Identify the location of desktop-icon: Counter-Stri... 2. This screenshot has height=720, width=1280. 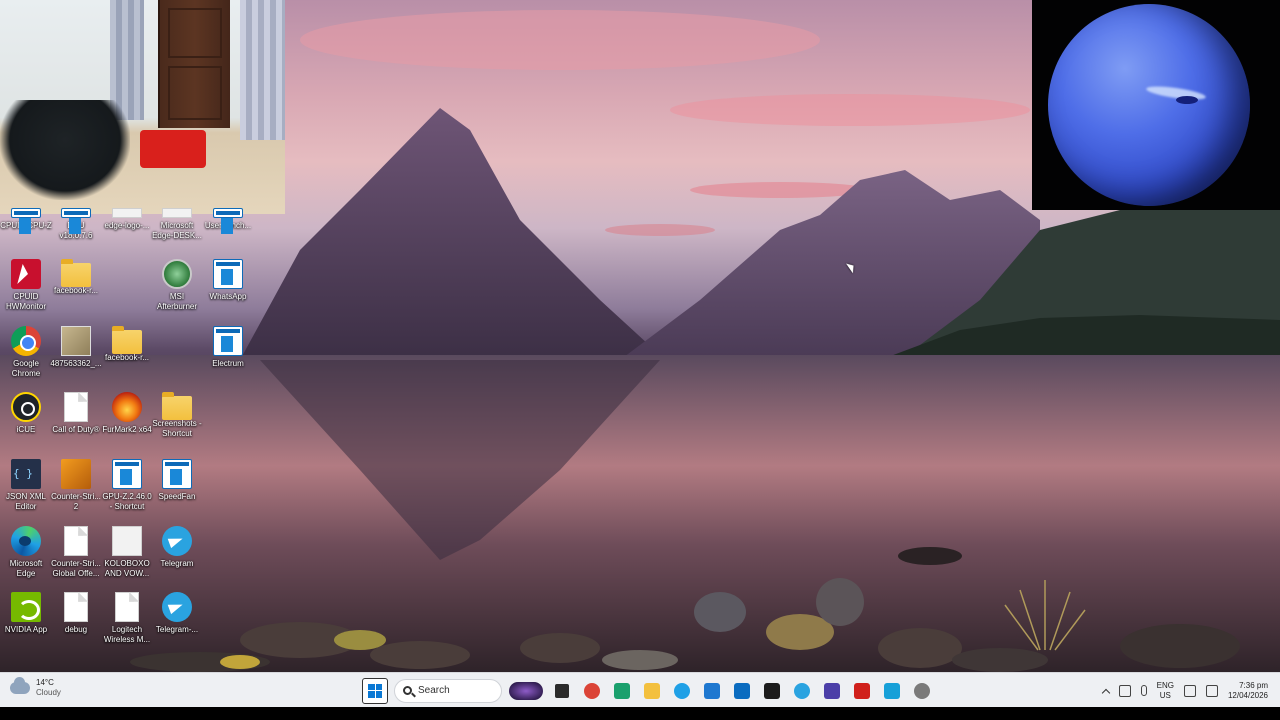
(76, 485).